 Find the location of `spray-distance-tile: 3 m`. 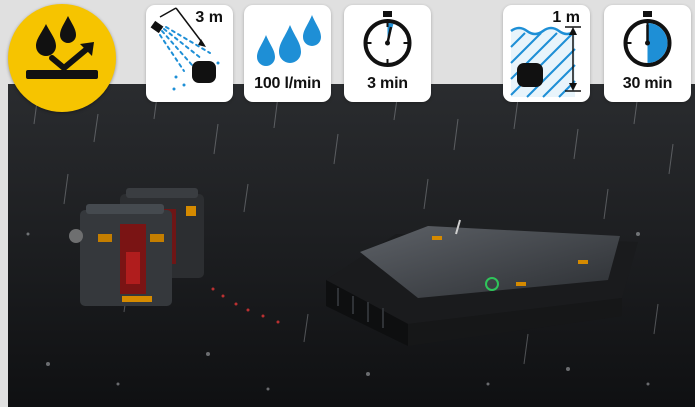

spray-distance-tile: 3 m is located at coordinates (189, 53).